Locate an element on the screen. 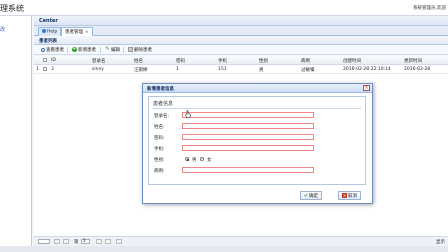 The width and height of the screenshot is (448, 252). app-title: 理系统 is located at coordinates (12, 8).